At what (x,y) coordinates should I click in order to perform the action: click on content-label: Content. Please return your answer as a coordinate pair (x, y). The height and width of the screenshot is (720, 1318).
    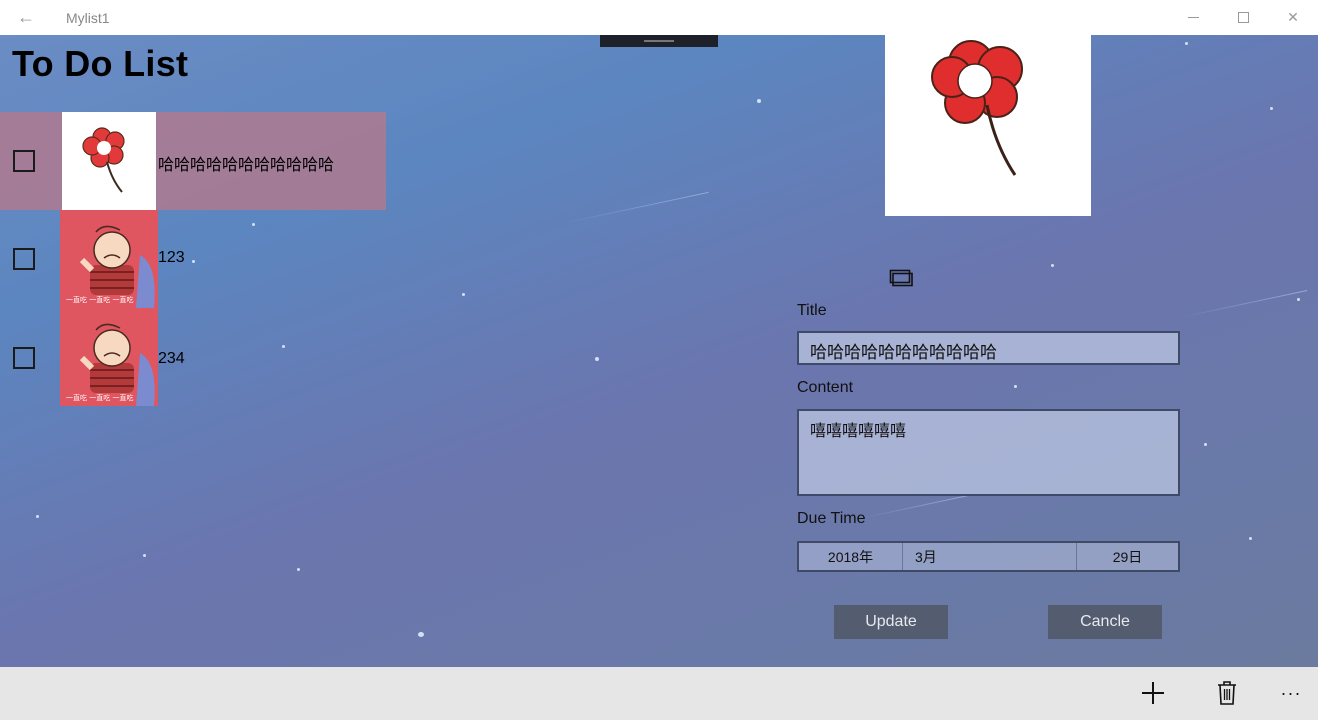
    Looking at the image, I should click on (825, 387).